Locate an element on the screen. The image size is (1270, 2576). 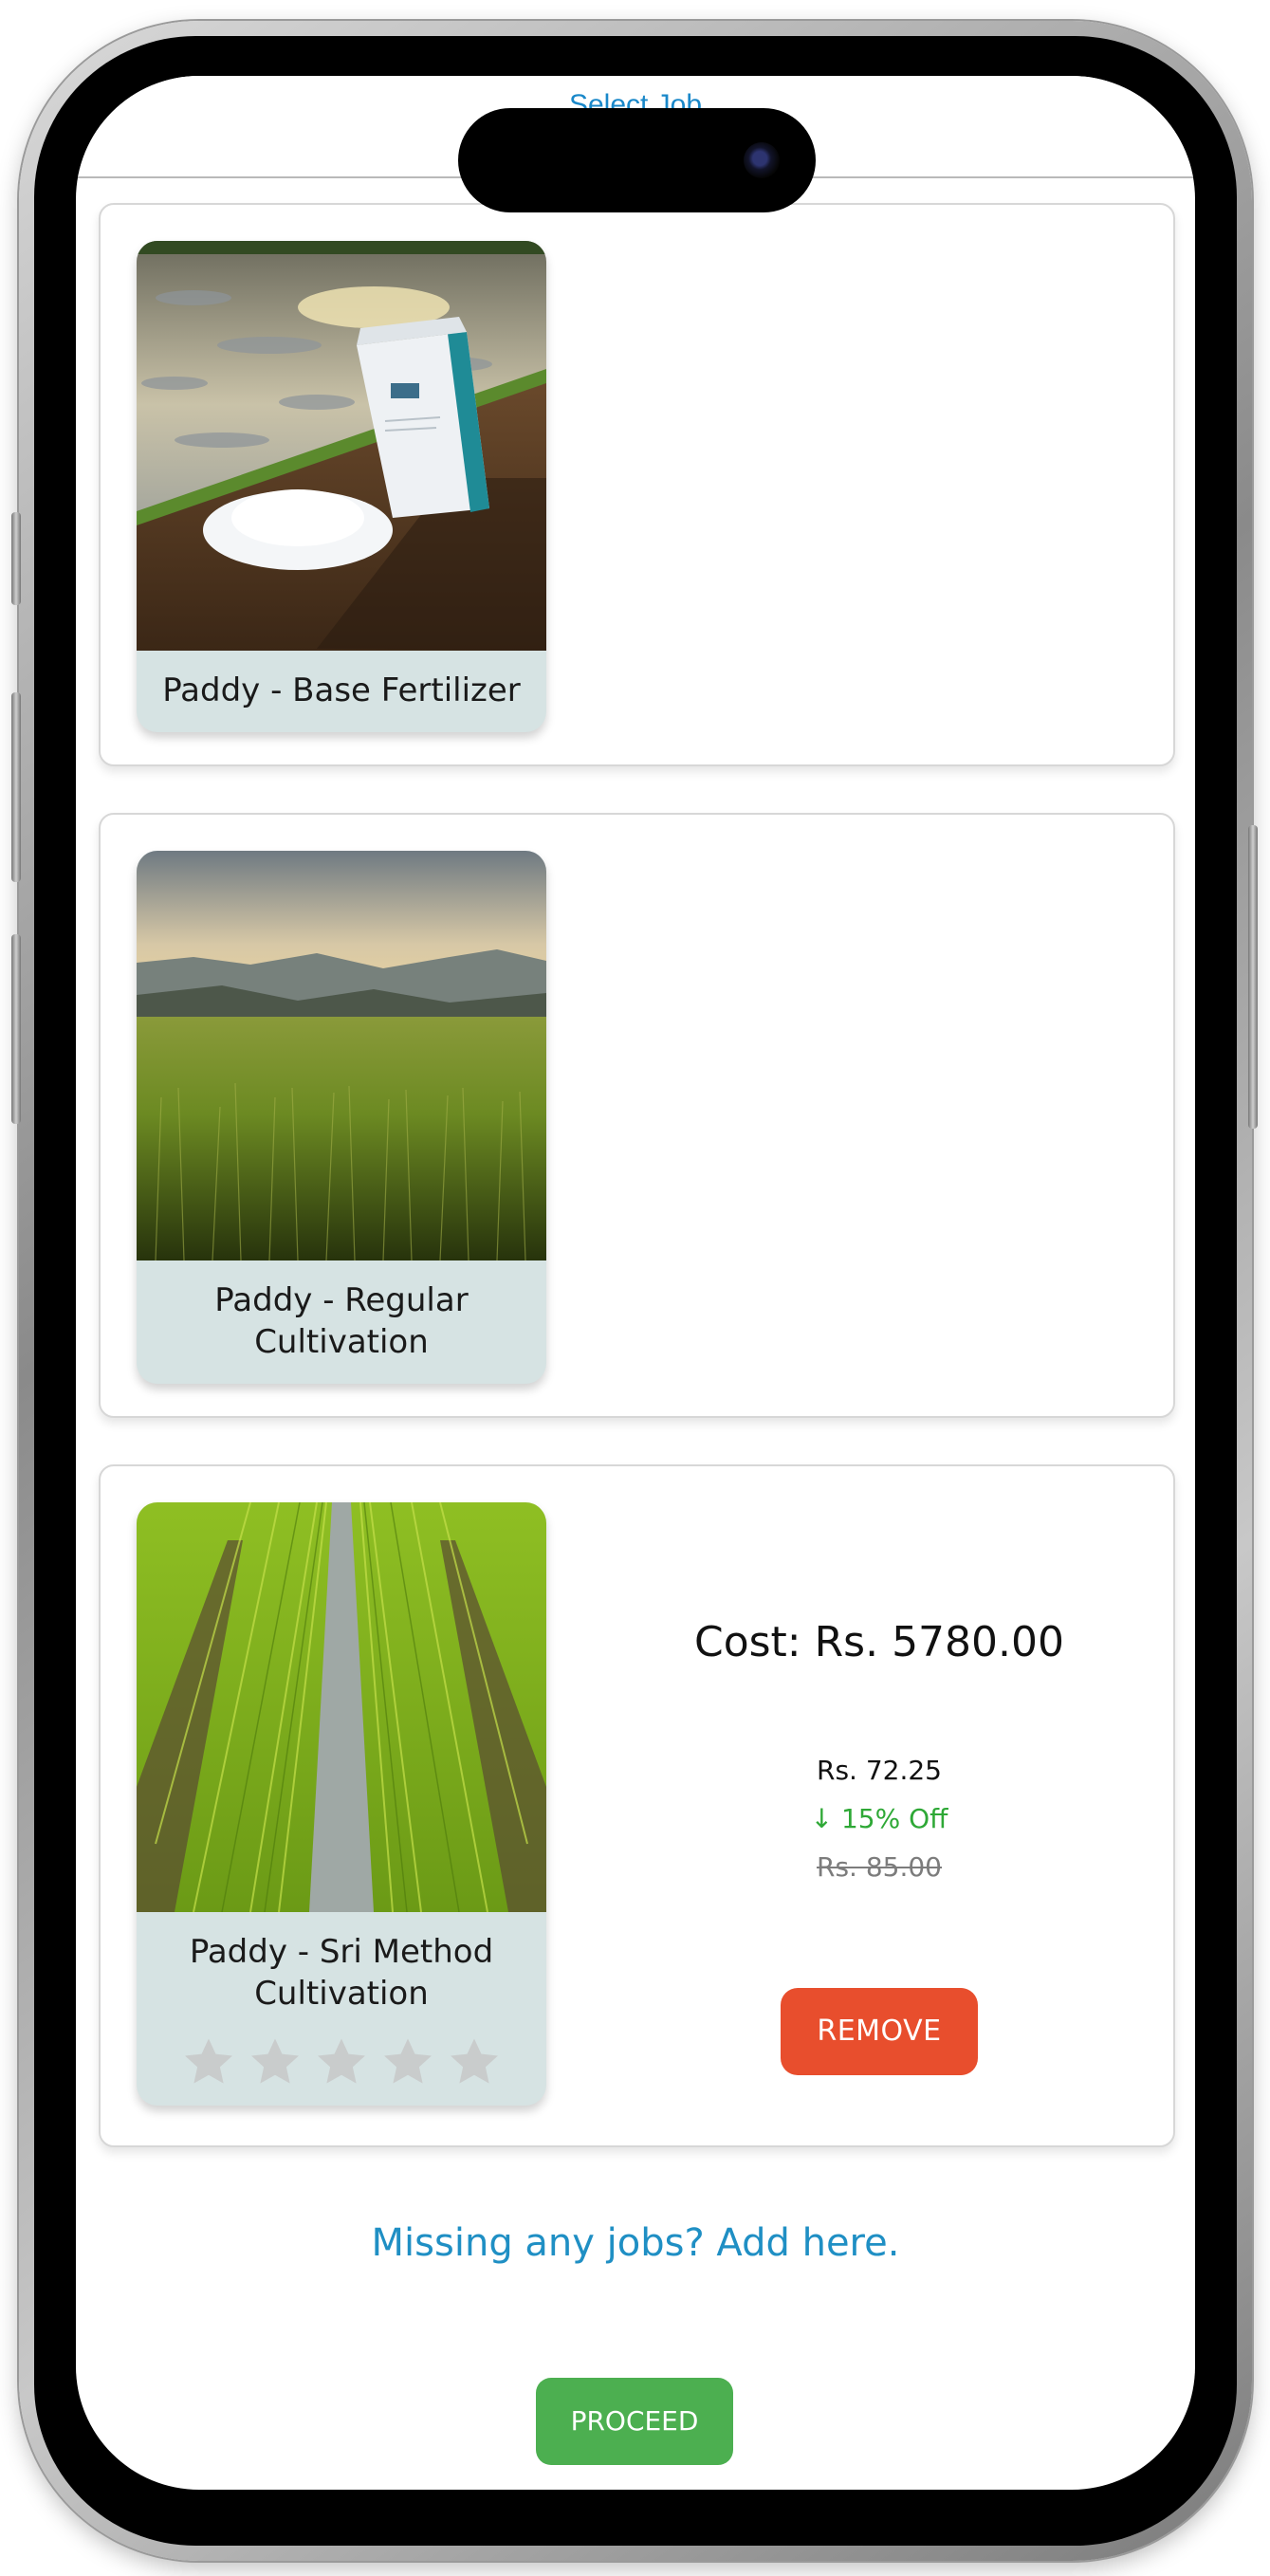
unit-price: Rs. 72.25 is located at coordinates (879, 1770).